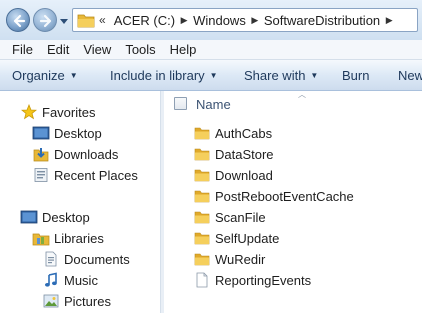  I want to click on list-item: SelfUpdate, so click(236, 238).